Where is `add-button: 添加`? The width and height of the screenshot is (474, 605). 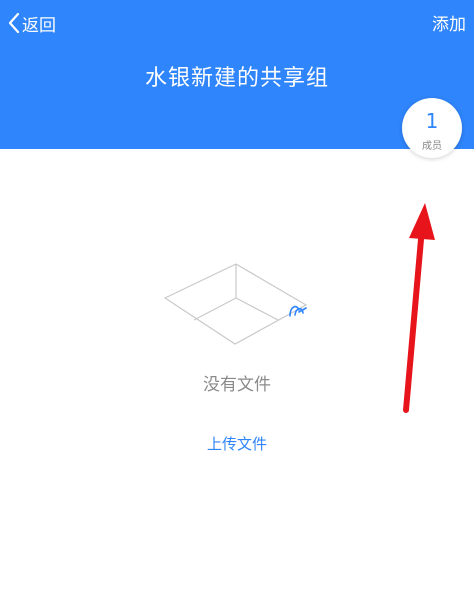 add-button: 添加 is located at coordinates (449, 22).